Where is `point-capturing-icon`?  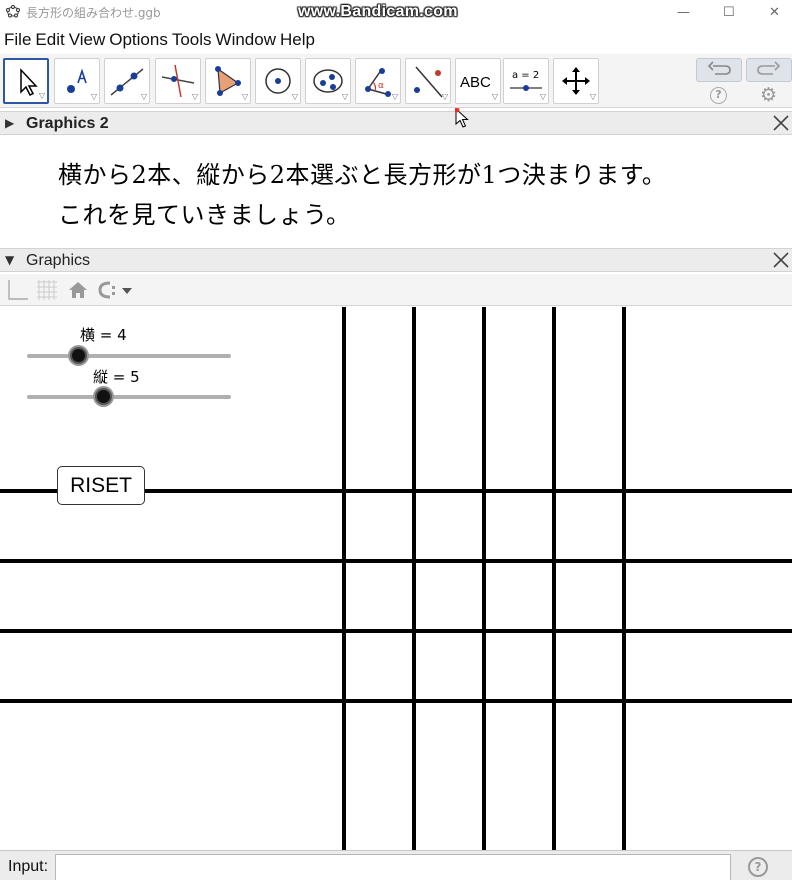 point-capturing-icon is located at coordinates (116, 290).